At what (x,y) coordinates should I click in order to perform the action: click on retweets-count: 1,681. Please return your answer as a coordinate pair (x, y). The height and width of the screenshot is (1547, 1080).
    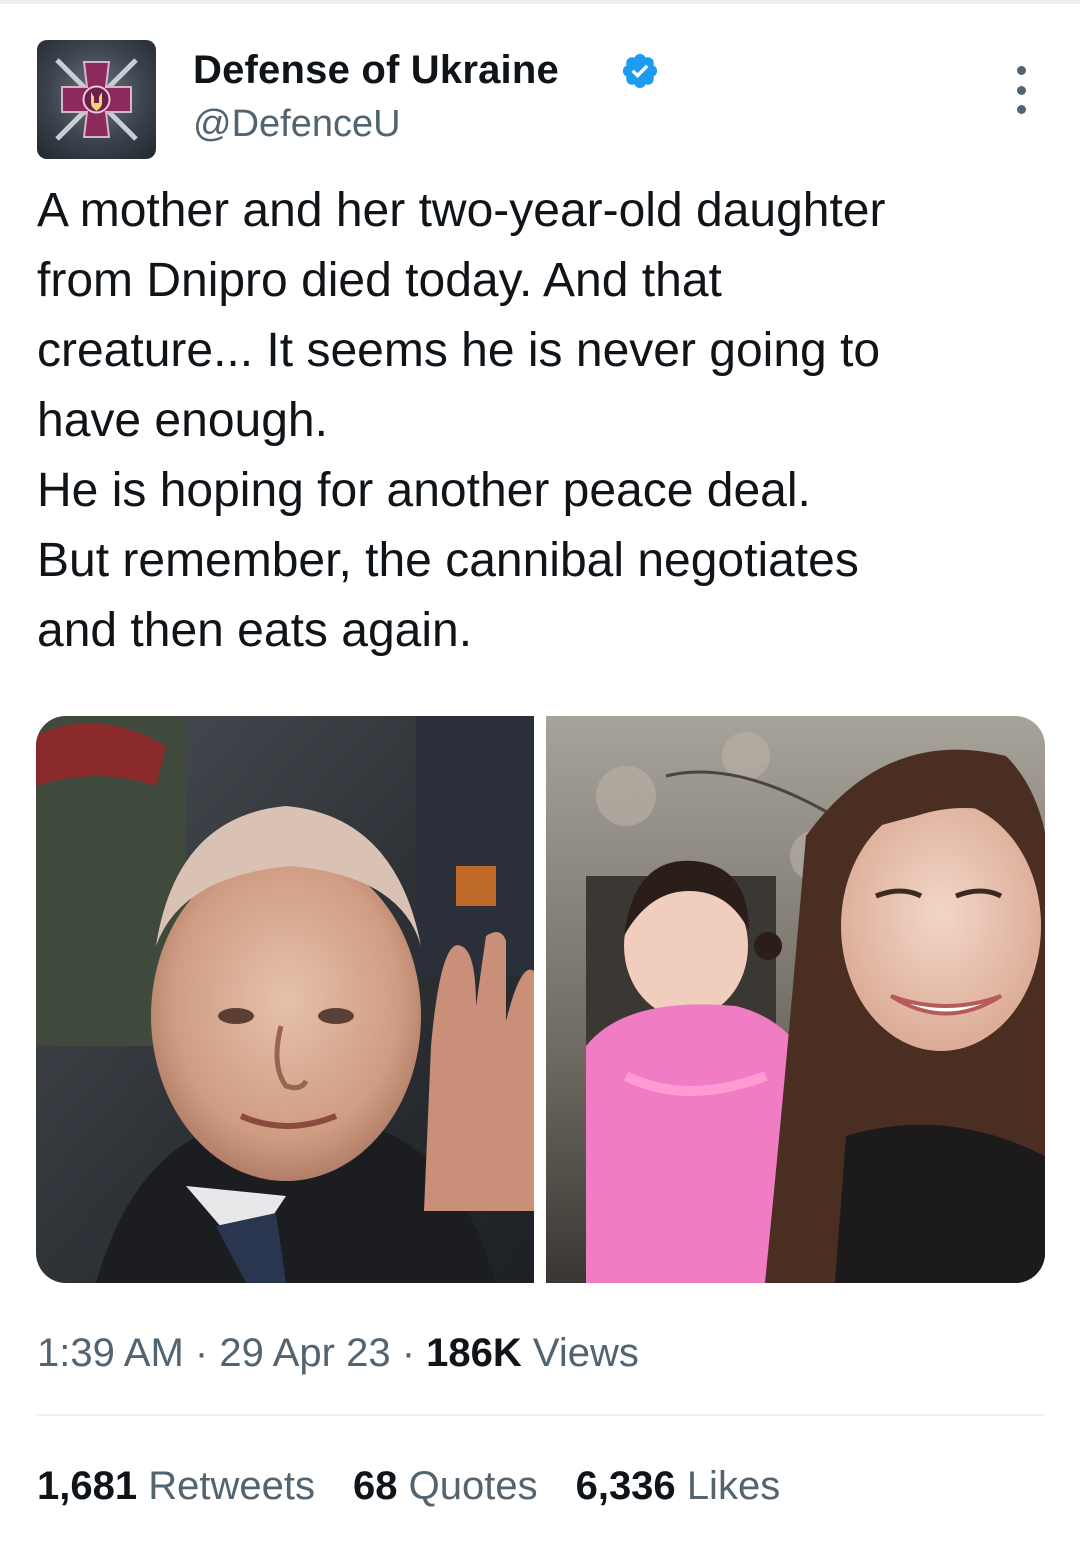
    Looking at the image, I should click on (87, 1486).